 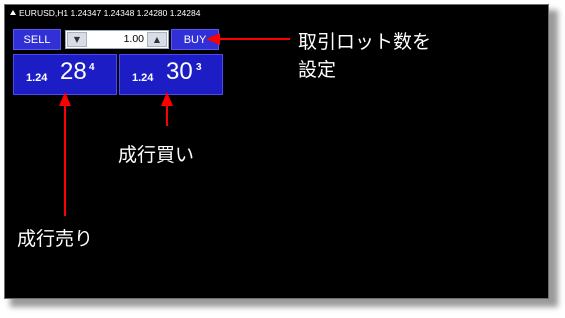 What do you see at coordinates (167, 99) in the screenshot?
I see `buy-arrow-head` at bounding box center [167, 99].